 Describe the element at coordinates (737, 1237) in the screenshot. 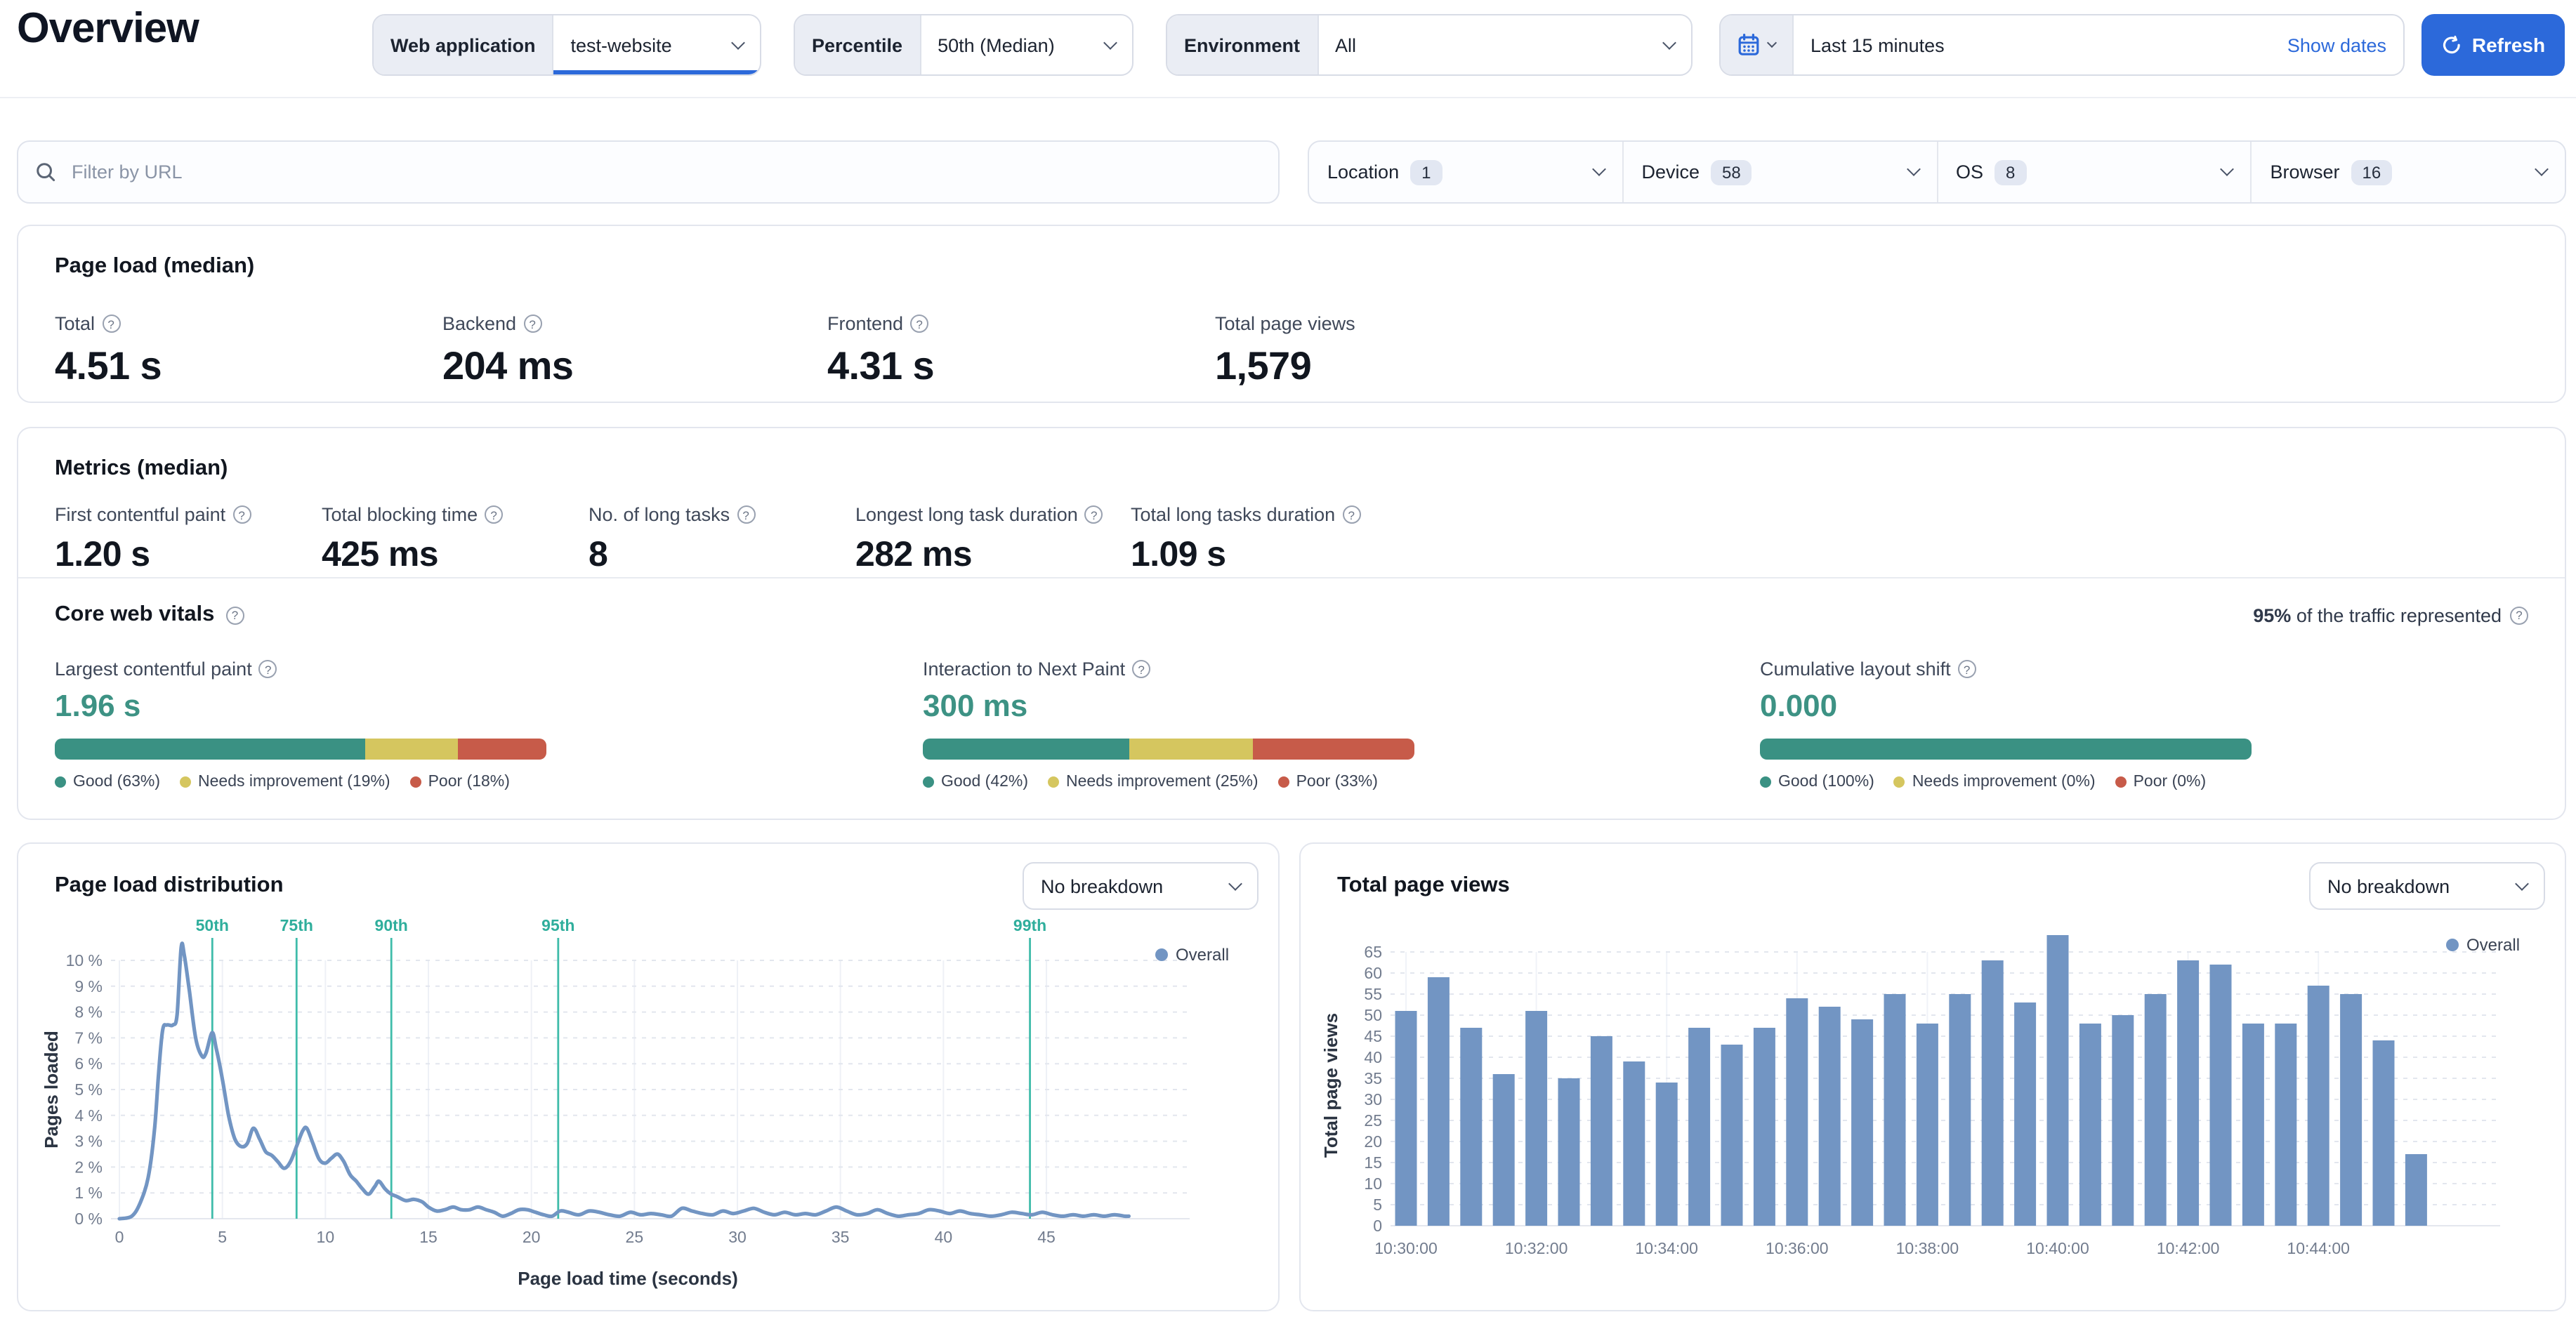

I see `svg-text: 30` at that location.